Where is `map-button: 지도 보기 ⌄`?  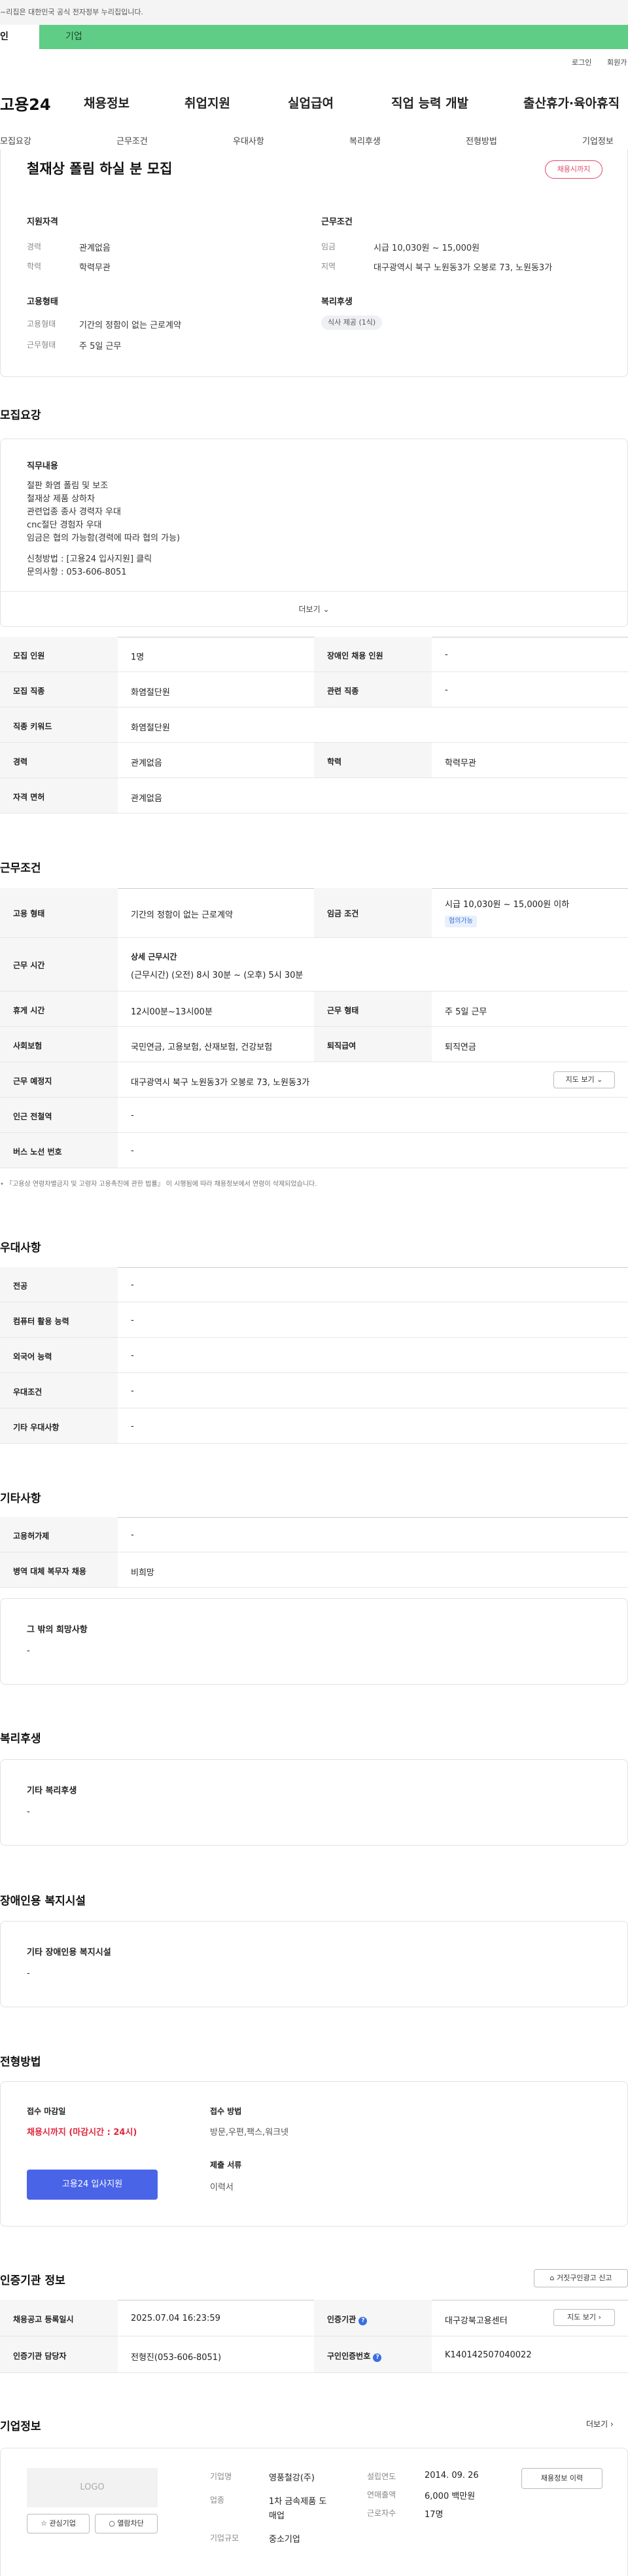 map-button: 지도 보기 ⌄ is located at coordinates (584, 1079).